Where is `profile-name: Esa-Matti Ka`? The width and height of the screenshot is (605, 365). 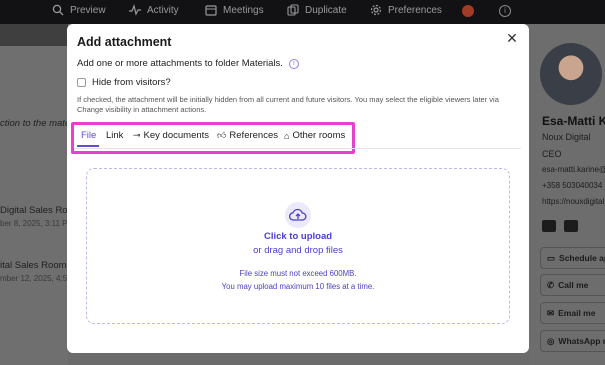
profile-name: Esa-Matti Ka is located at coordinates (573, 121).